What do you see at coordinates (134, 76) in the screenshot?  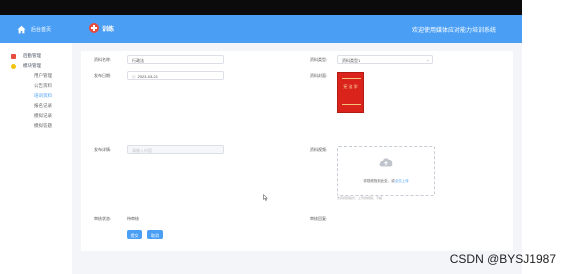 I see `calendar-icon: ◷` at bounding box center [134, 76].